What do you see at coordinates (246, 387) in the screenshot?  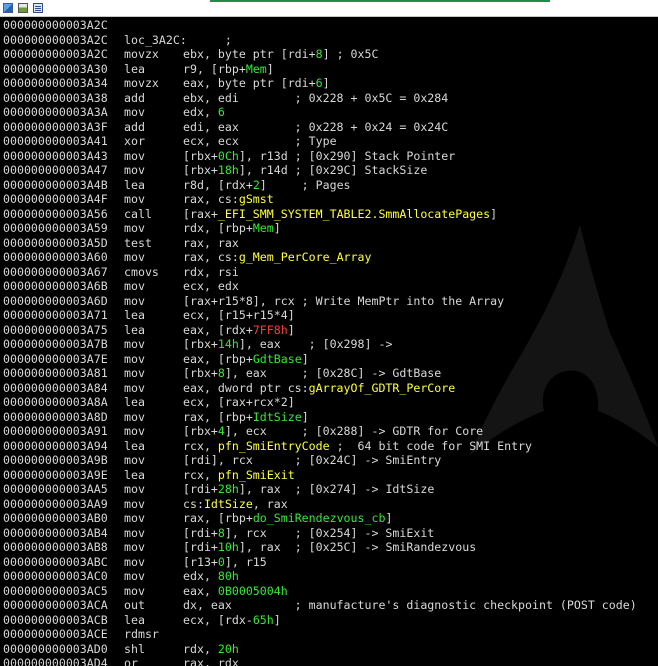 I see `operand-text: eax, dword ptr cs:` at bounding box center [246, 387].